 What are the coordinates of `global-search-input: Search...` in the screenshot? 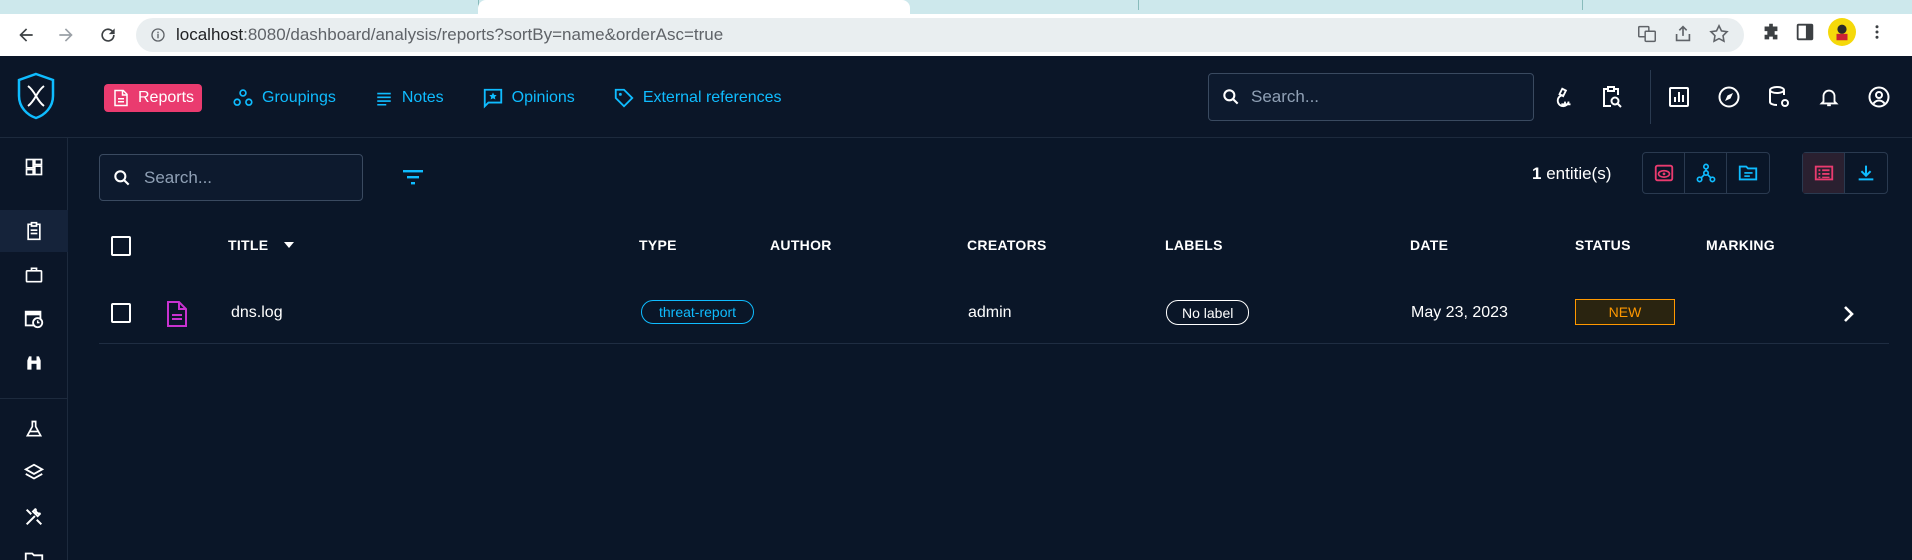 It's located at (1371, 97).